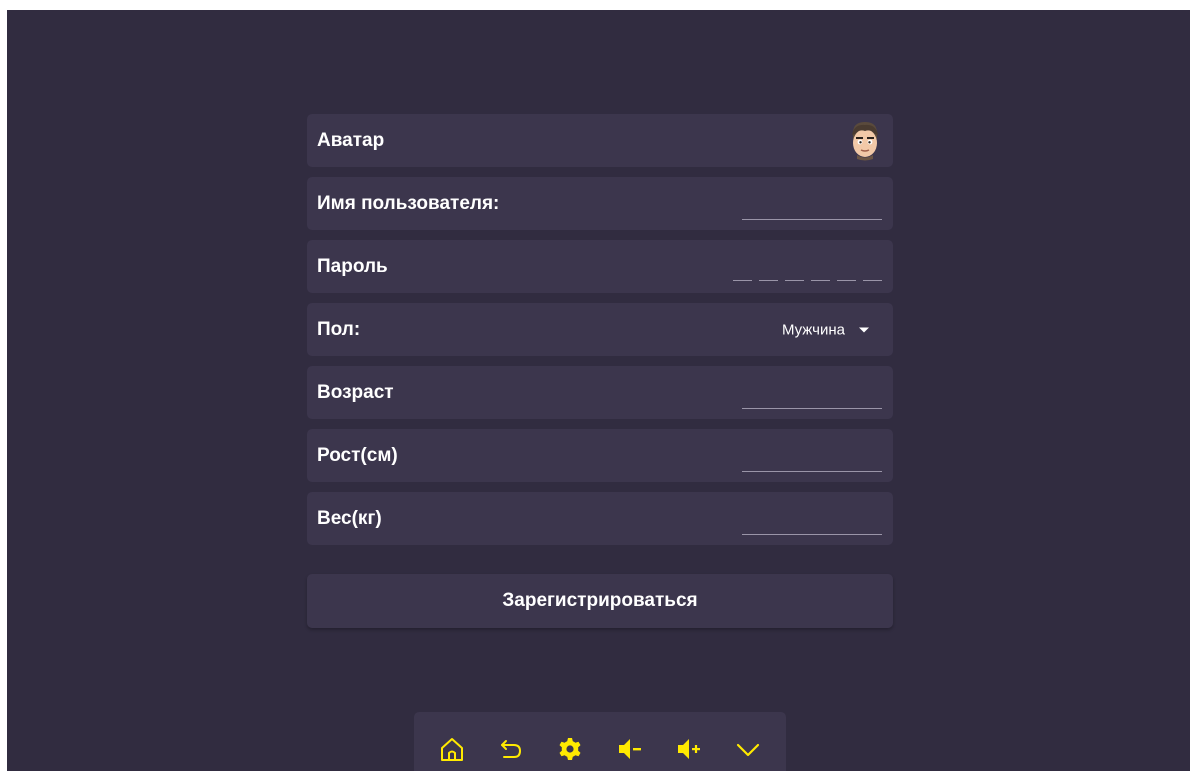 This screenshot has height=771, width=1190. Describe the element at coordinates (600, 329) in the screenshot. I see `gender-row: Пол: Мужчина` at that location.